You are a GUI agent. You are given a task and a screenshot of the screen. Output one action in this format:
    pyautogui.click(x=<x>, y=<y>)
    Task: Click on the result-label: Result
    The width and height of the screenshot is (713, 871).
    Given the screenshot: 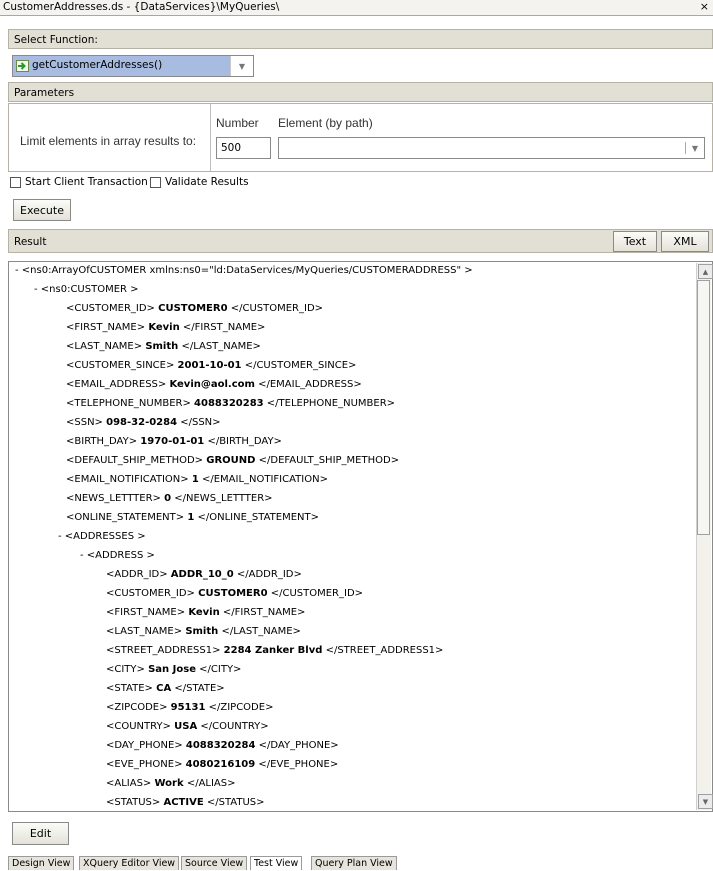 What is the action you would take?
    pyautogui.click(x=30, y=242)
    